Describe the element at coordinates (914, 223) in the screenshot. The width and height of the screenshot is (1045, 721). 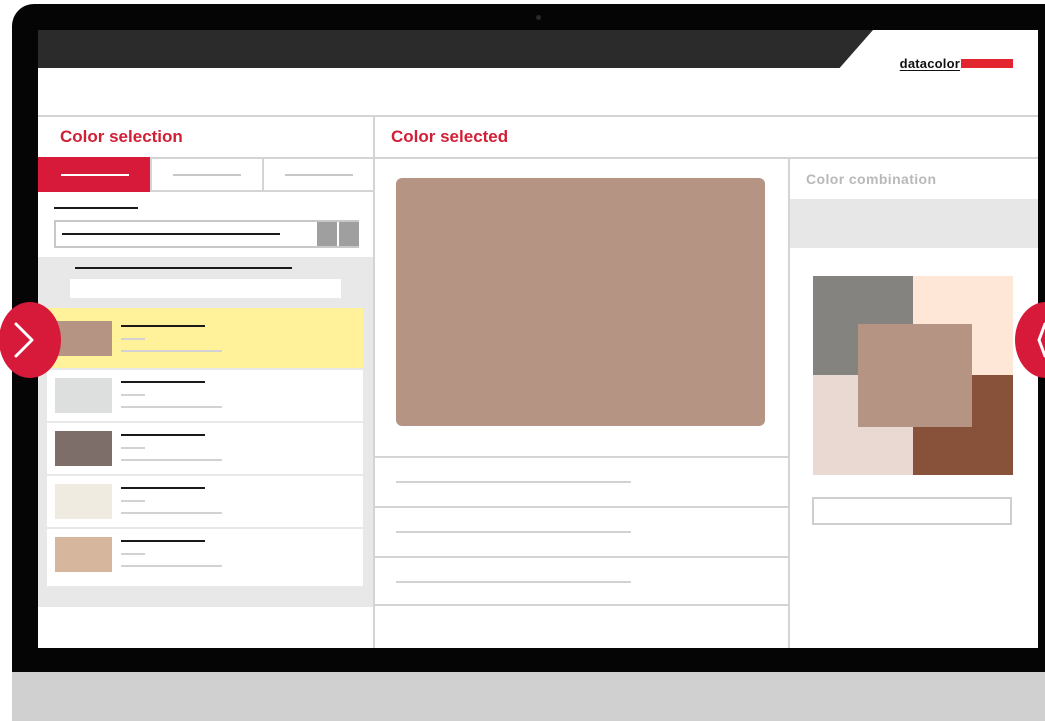
I see `combination-toolbar` at that location.